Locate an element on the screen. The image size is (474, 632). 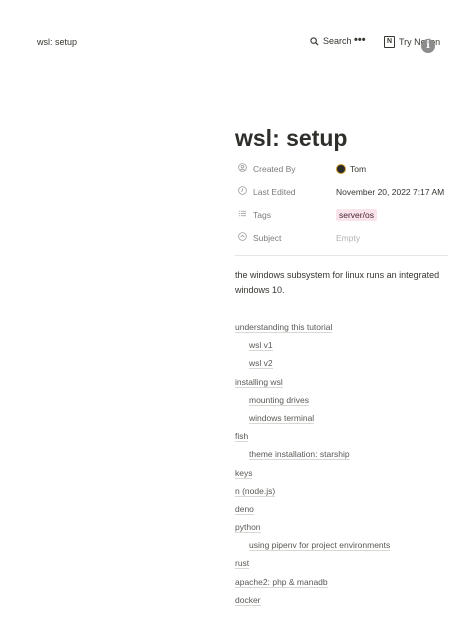
toc-item: installing wsl is located at coordinates (342, 385).